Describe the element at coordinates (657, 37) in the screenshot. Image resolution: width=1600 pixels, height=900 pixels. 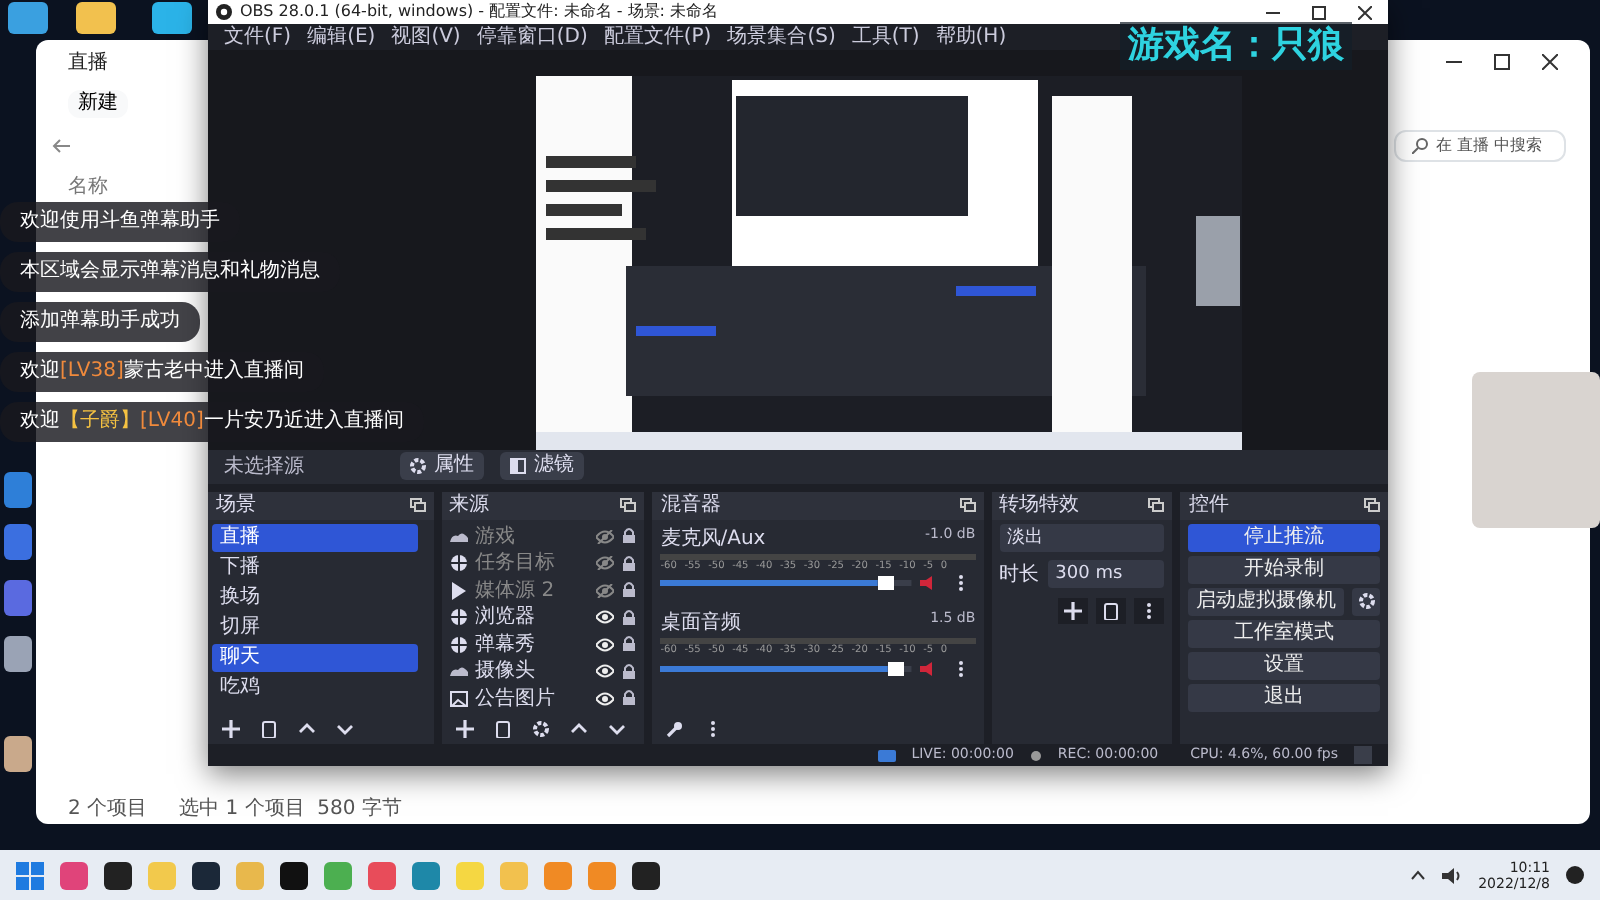
I see `menu-item: 配置文件(P)` at that location.